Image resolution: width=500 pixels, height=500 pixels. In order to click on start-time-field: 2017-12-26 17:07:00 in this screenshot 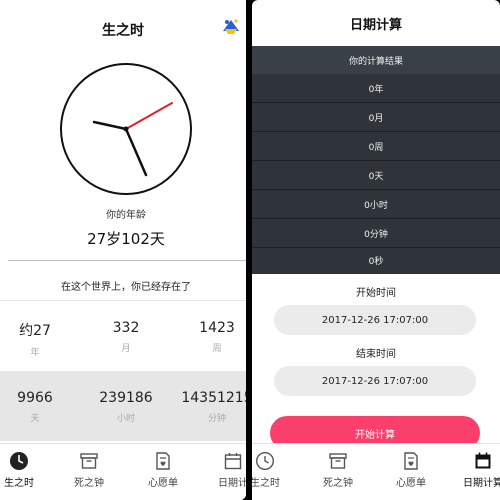, I will do `click(375, 320)`.